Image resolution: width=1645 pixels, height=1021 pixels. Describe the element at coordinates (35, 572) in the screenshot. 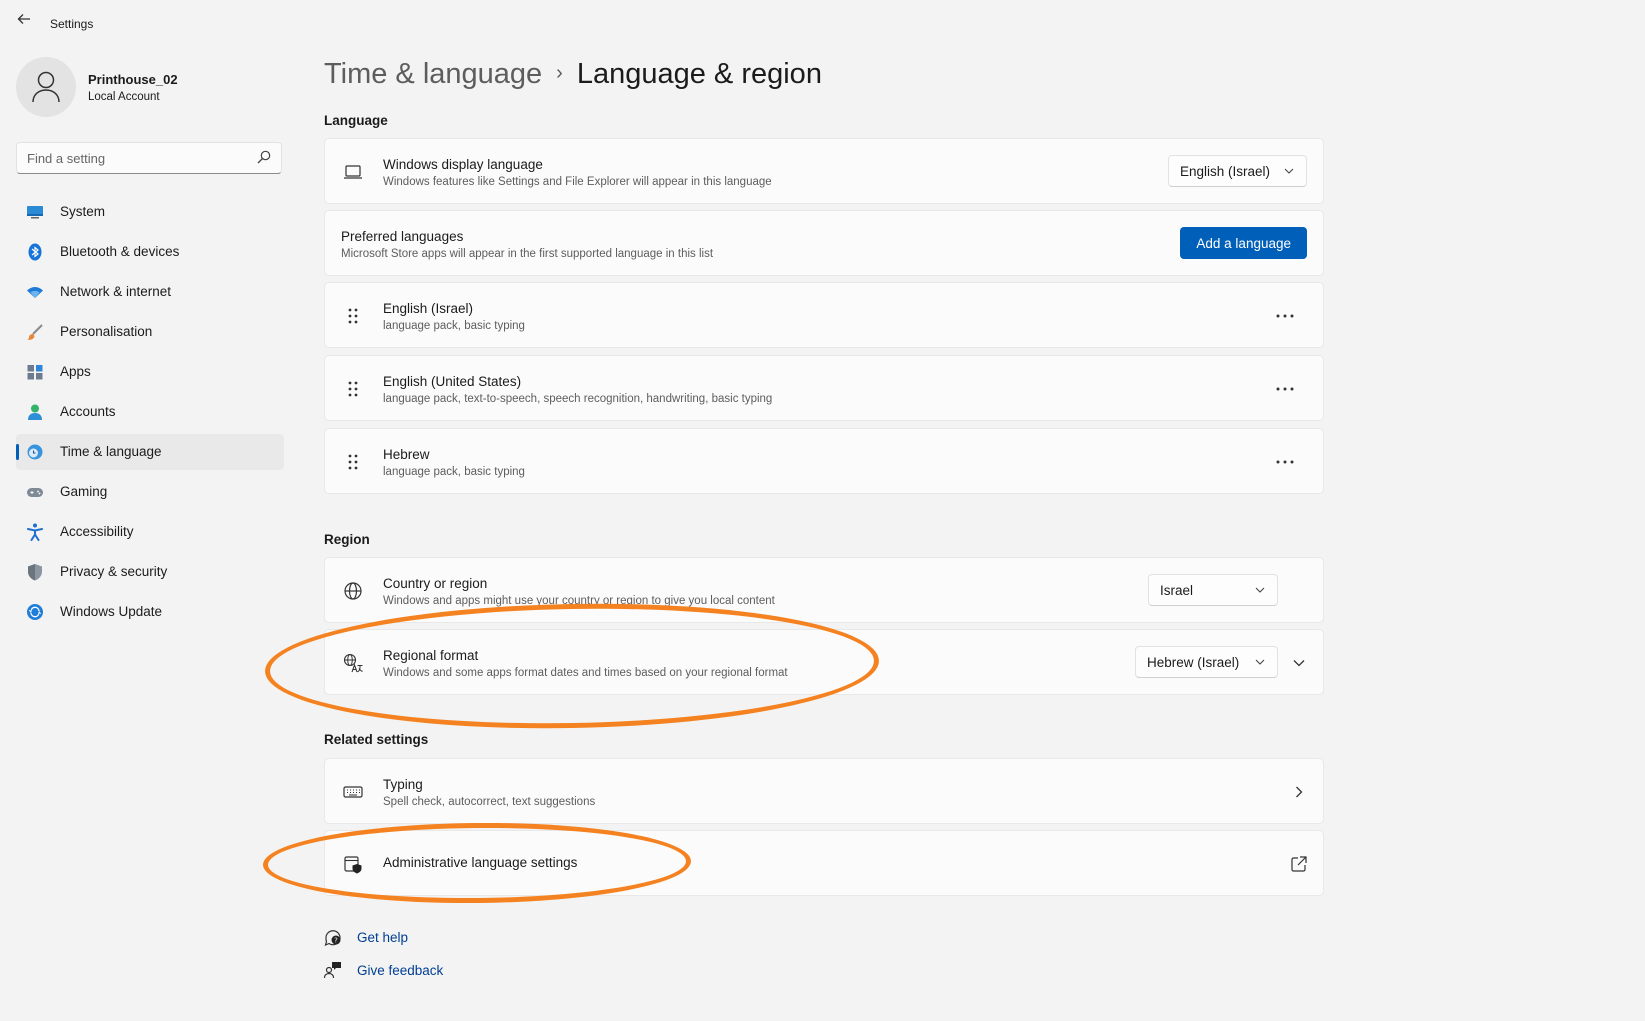

I see `shield-icon` at that location.